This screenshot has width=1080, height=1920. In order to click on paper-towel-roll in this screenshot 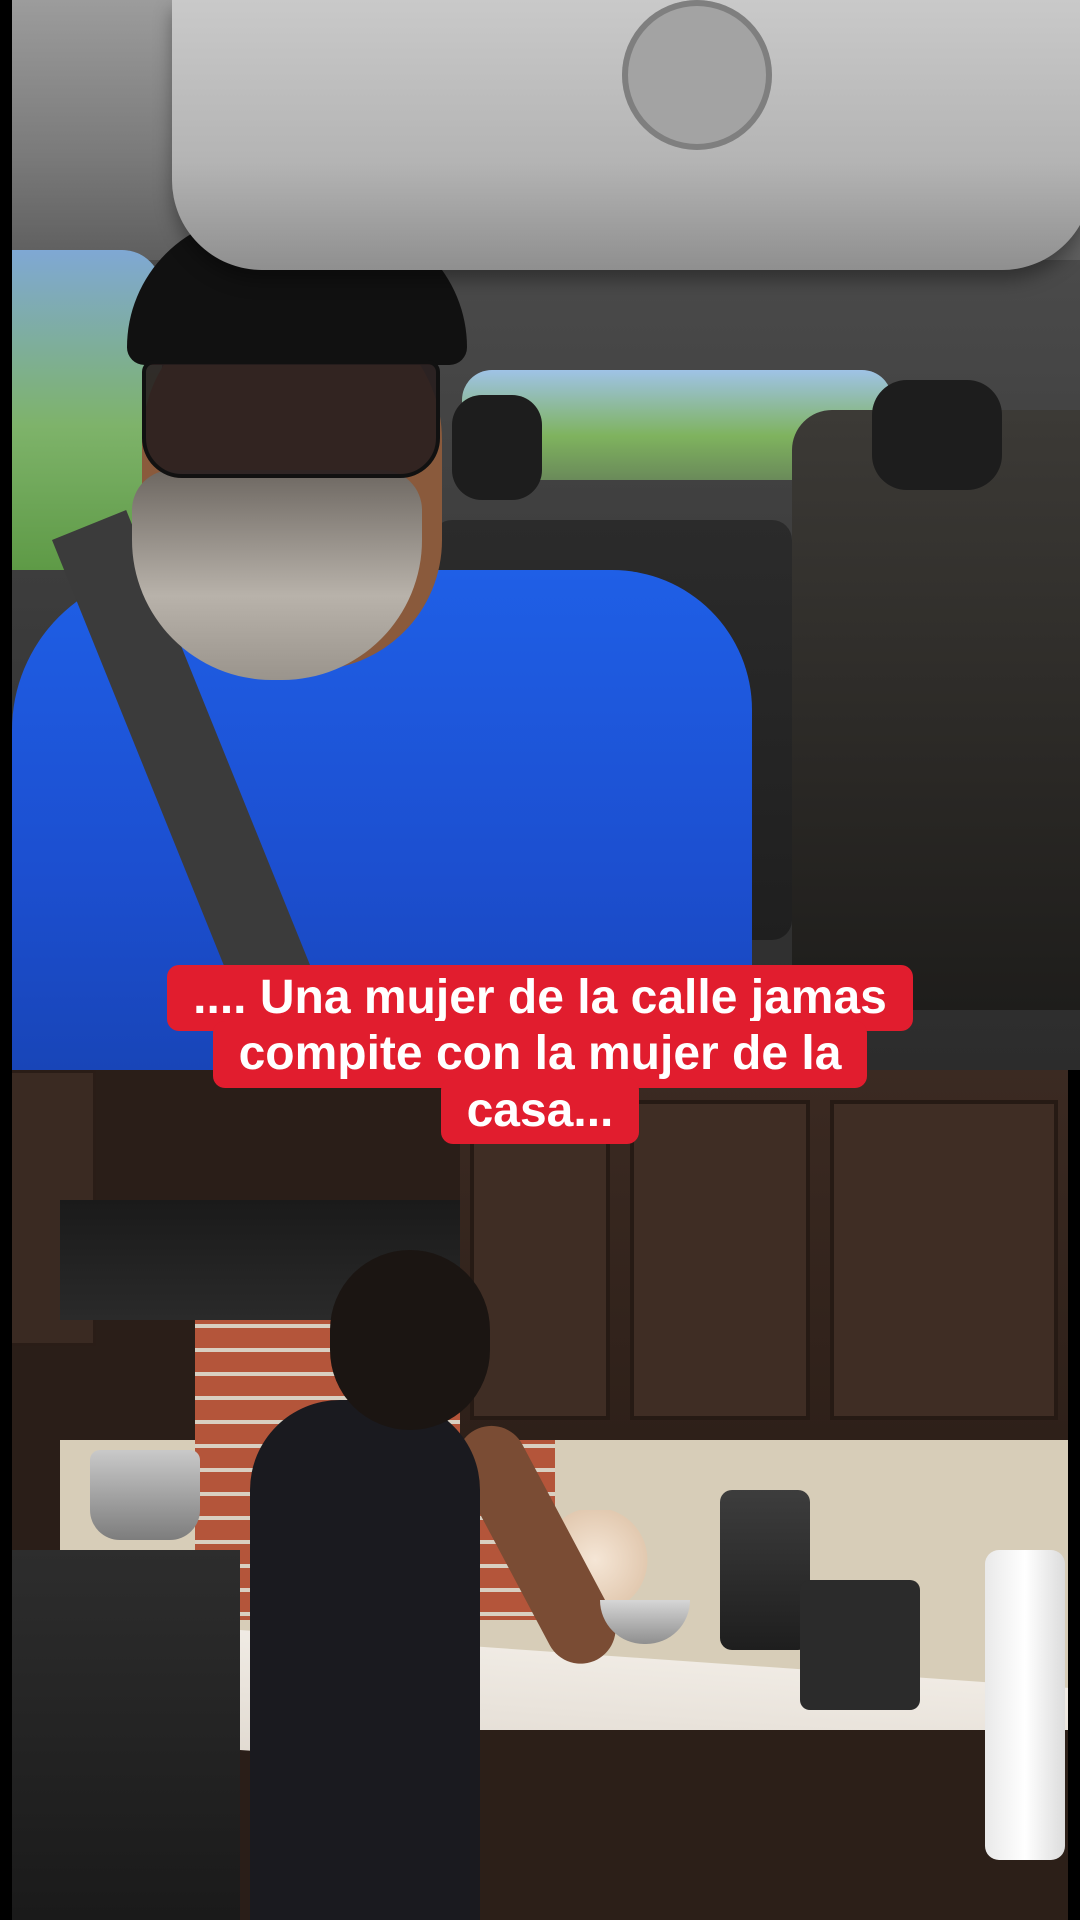, I will do `click(1025, 1705)`.